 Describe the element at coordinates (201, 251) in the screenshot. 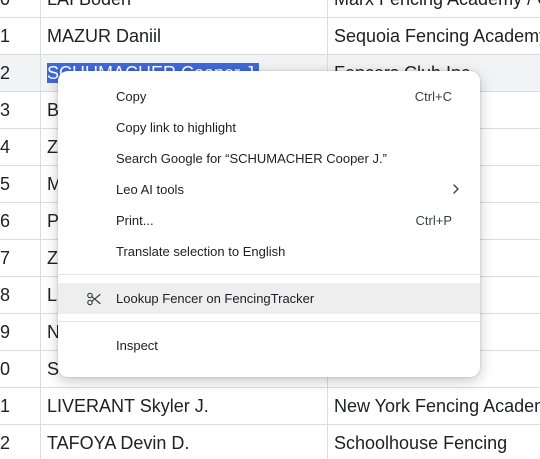

I see `menu-item-label: Translate selection to English` at that location.